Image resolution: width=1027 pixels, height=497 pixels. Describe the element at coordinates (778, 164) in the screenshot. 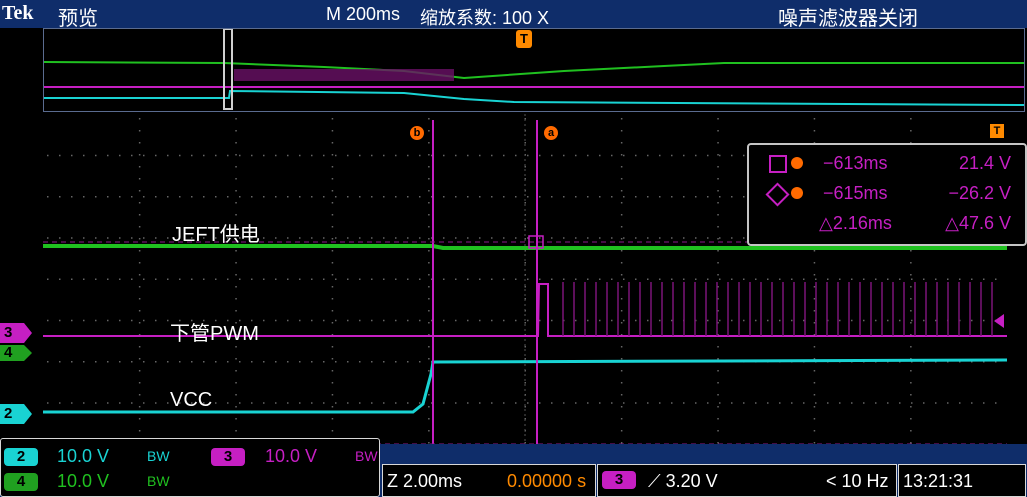

I see `square-cursor-icon` at that location.